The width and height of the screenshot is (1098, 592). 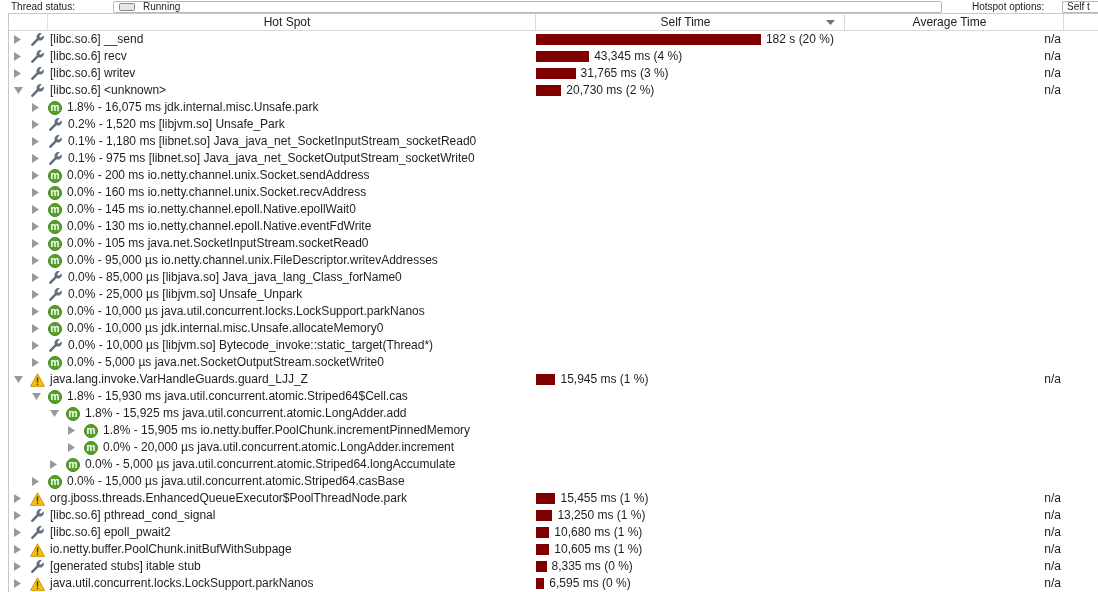 I want to click on self-time-value: 13,250 ms (1 %), so click(x=601, y=515).